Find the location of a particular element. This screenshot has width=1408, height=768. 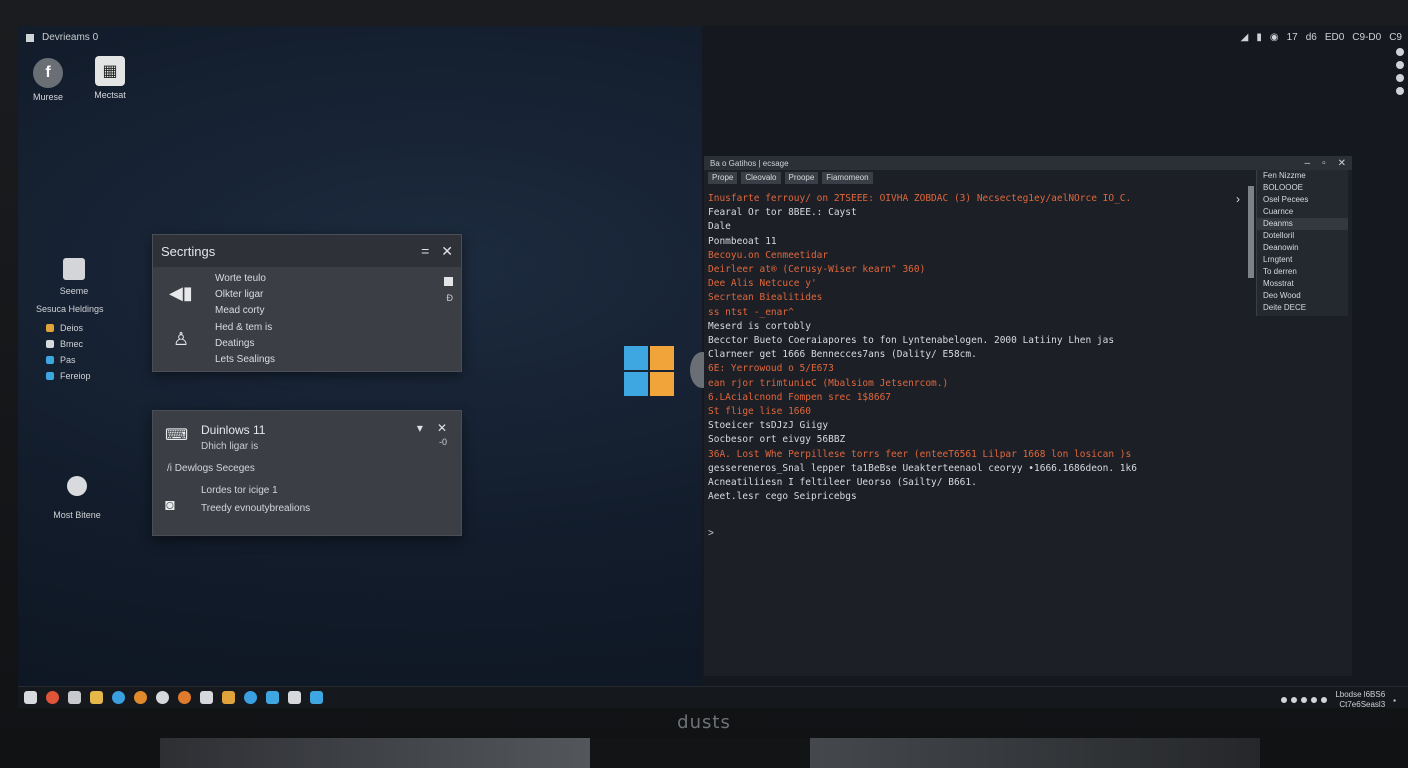

windows-panel-control: -0 is located at coordinates (443, 442).